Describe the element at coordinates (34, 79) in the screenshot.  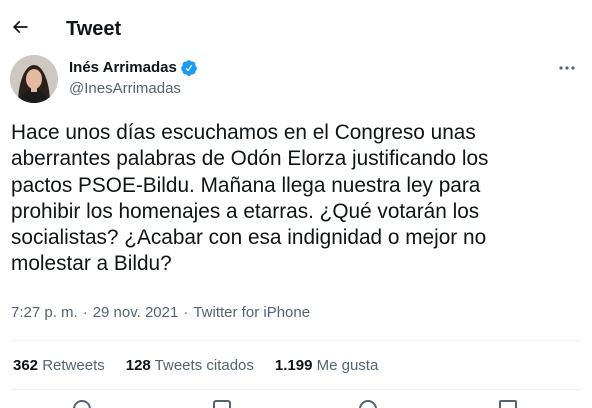
I see `avatar` at that location.